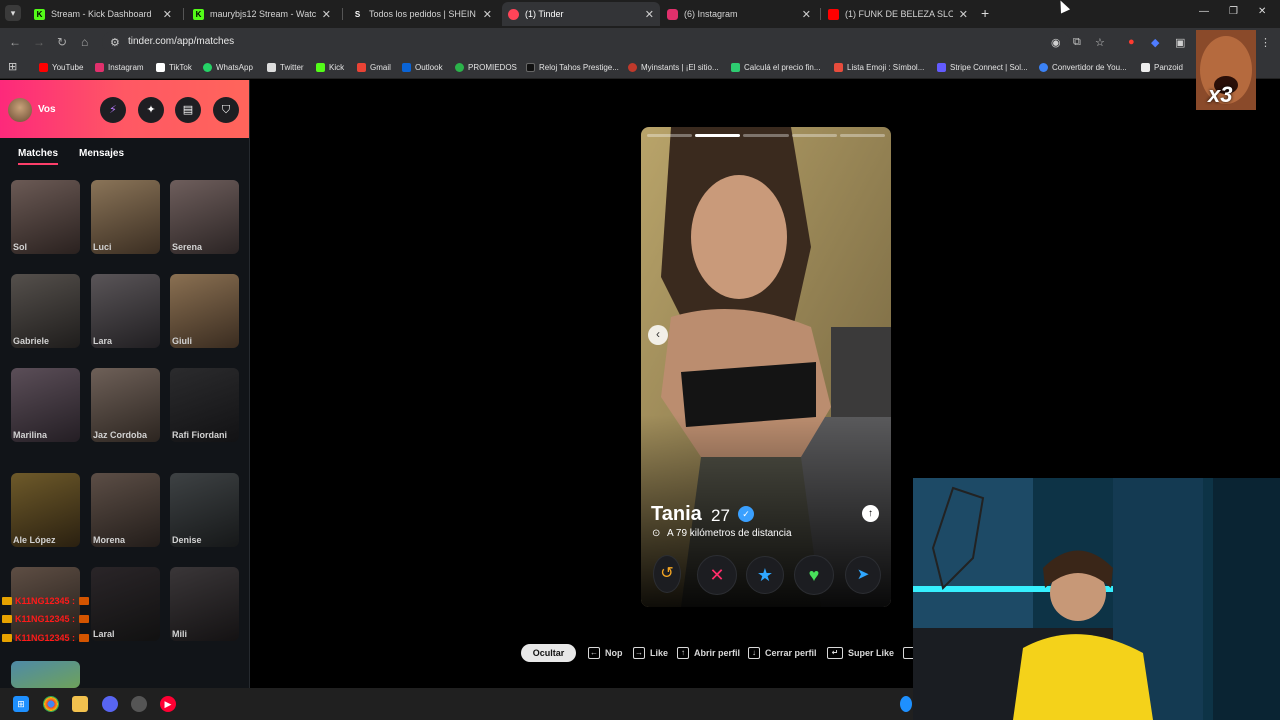 This screenshot has height=720, width=1280. I want to click on match-card, so click(45, 674).